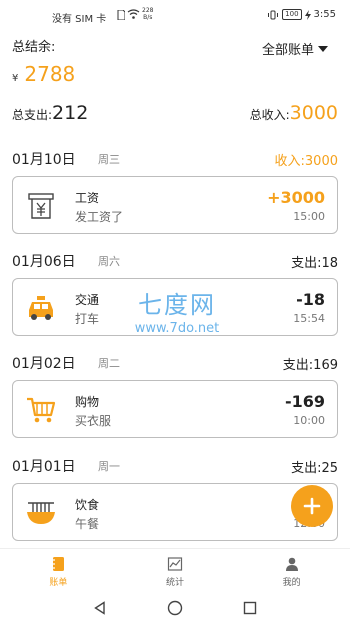 The height and width of the screenshot is (622, 350). I want to click on record-time: 10:00, so click(309, 420).